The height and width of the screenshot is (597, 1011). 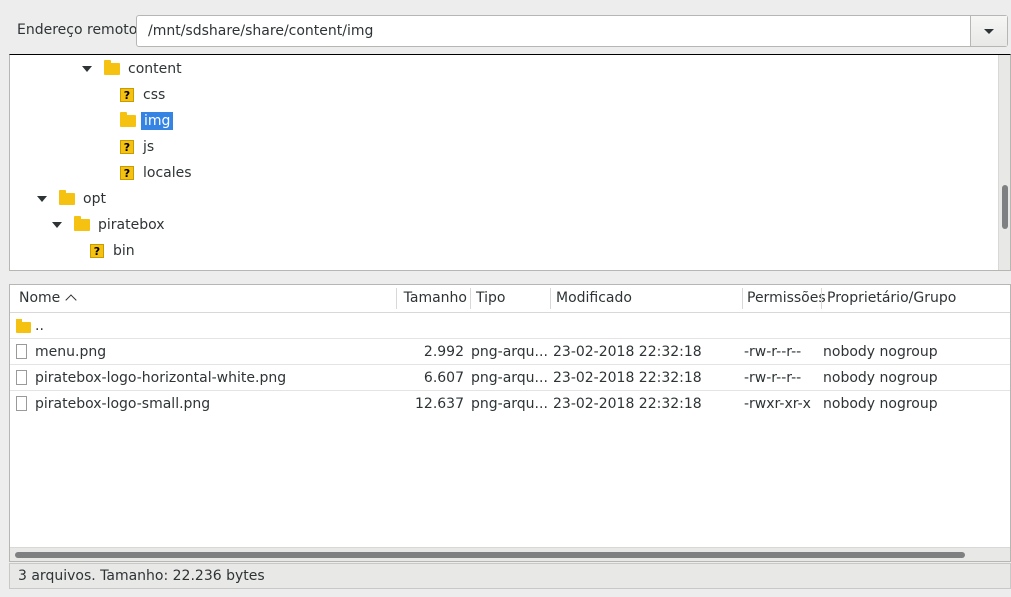 I want to click on chevron-down-icon, so click(x=989, y=31).